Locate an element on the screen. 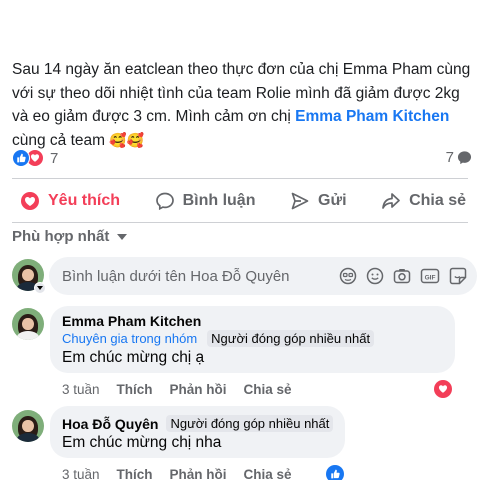  sticker-icon is located at coordinates (458, 276).